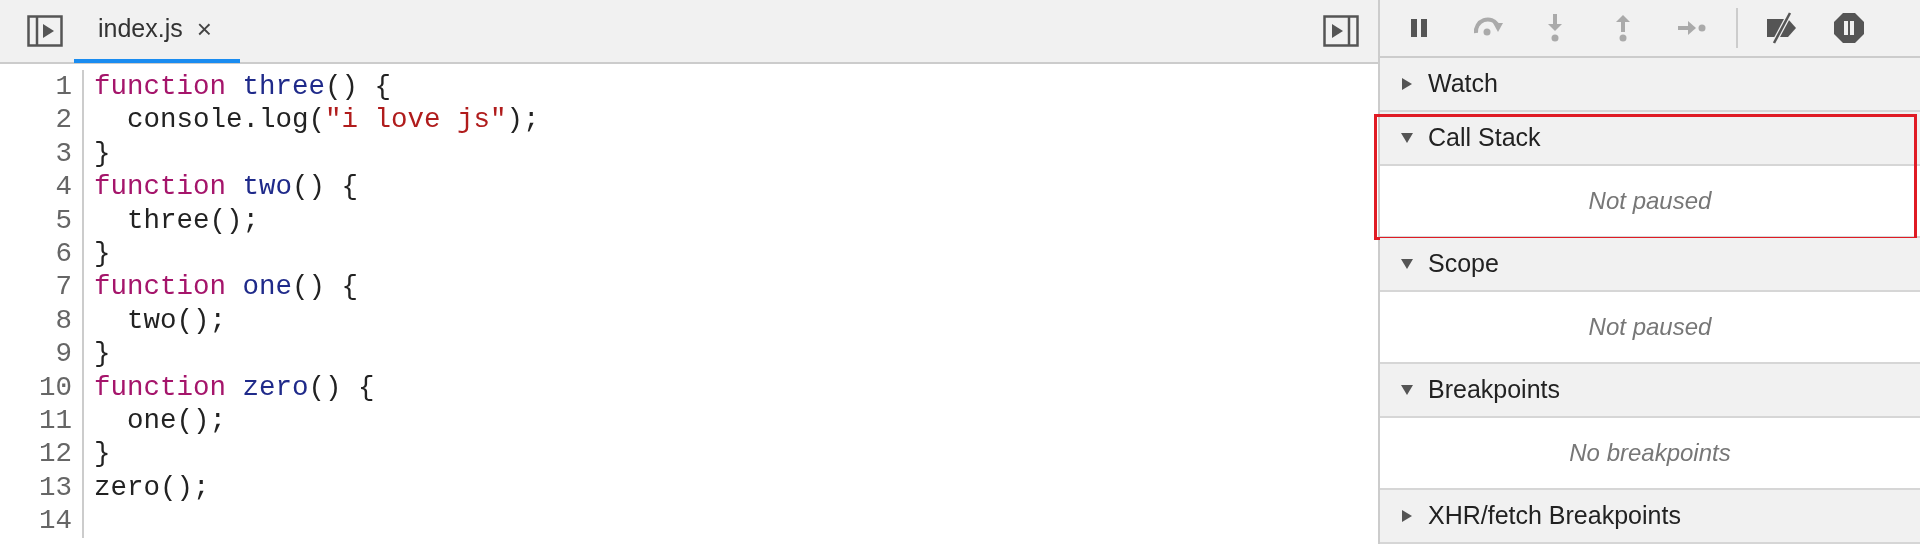 This screenshot has width=1920, height=544. I want to click on line-number: 12, so click(55, 454).